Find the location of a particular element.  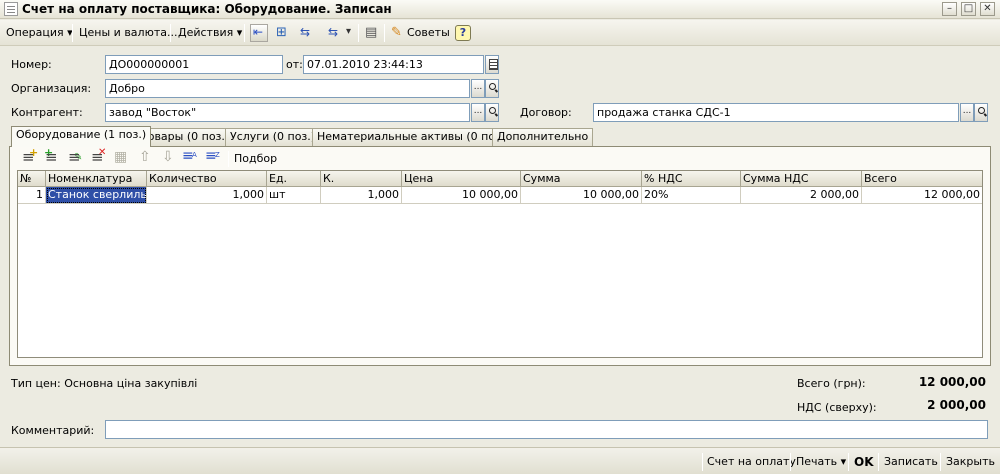

move-down-icon is located at coordinates (168, 158).